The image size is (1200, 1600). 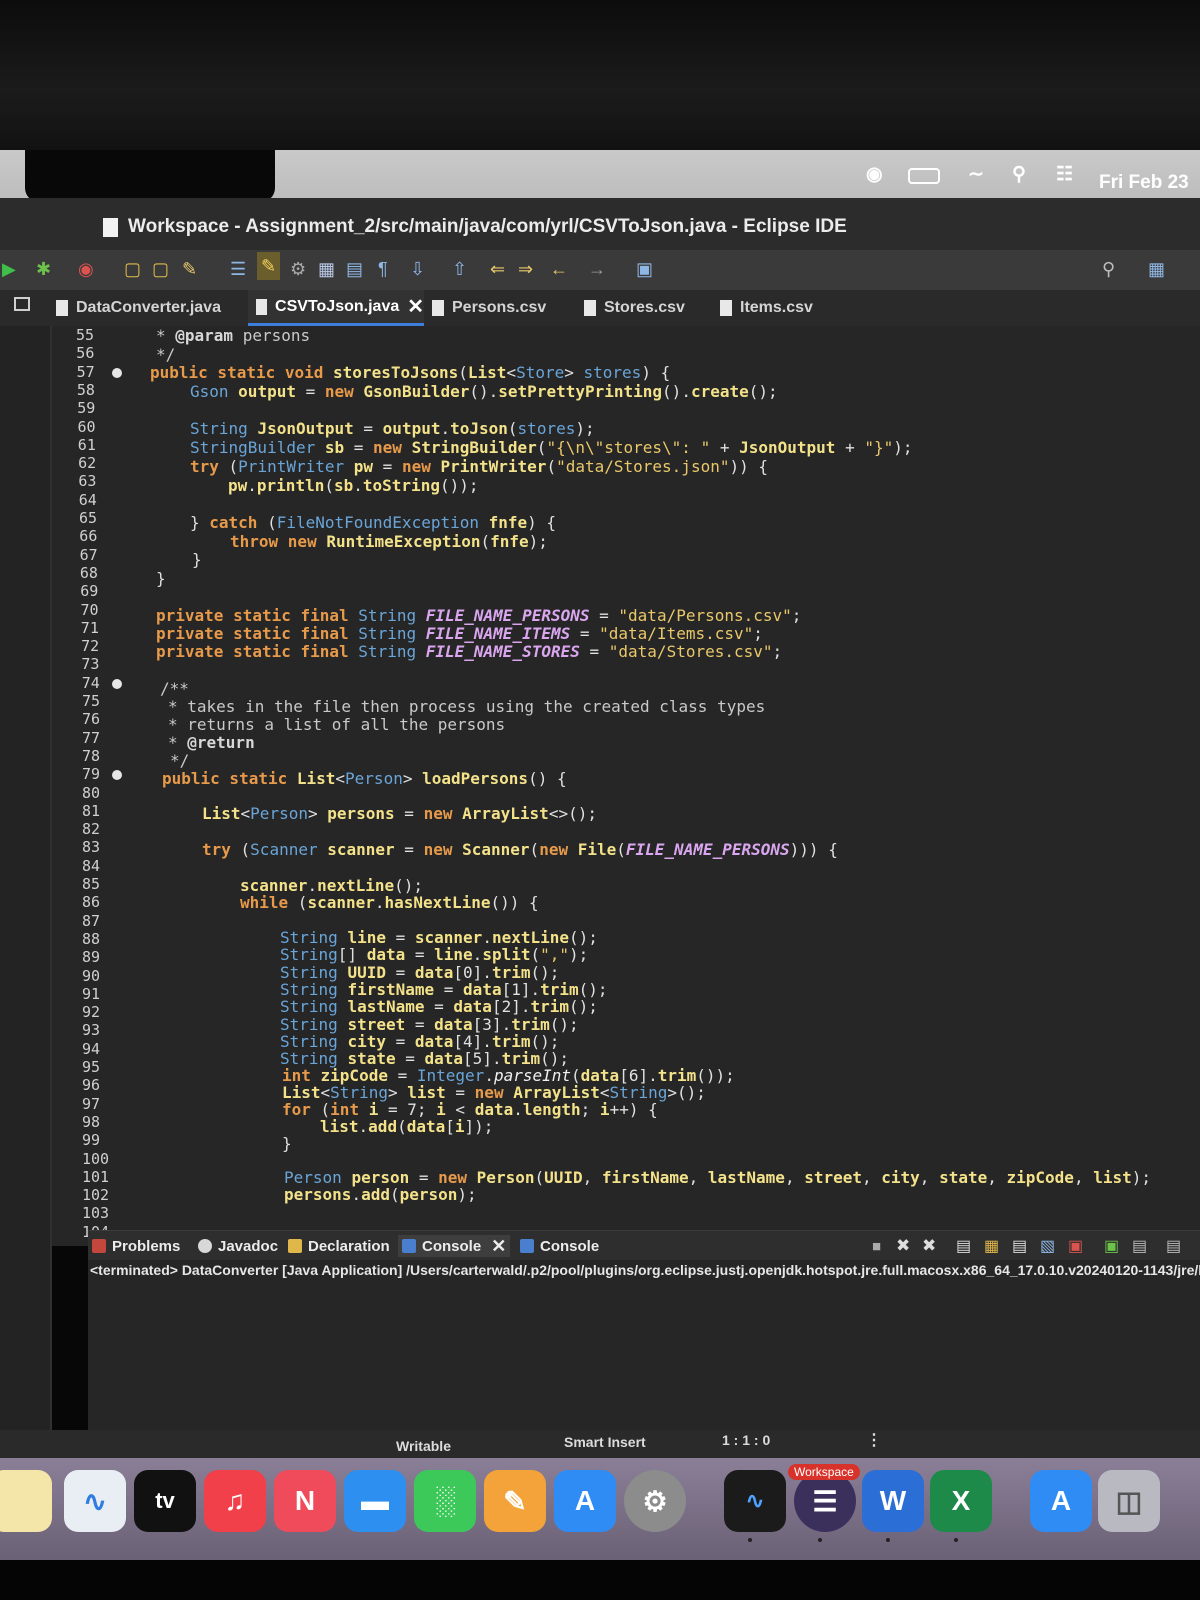 What do you see at coordinates (132, 269) in the screenshot?
I see `new-folder-icon: ▢` at bounding box center [132, 269].